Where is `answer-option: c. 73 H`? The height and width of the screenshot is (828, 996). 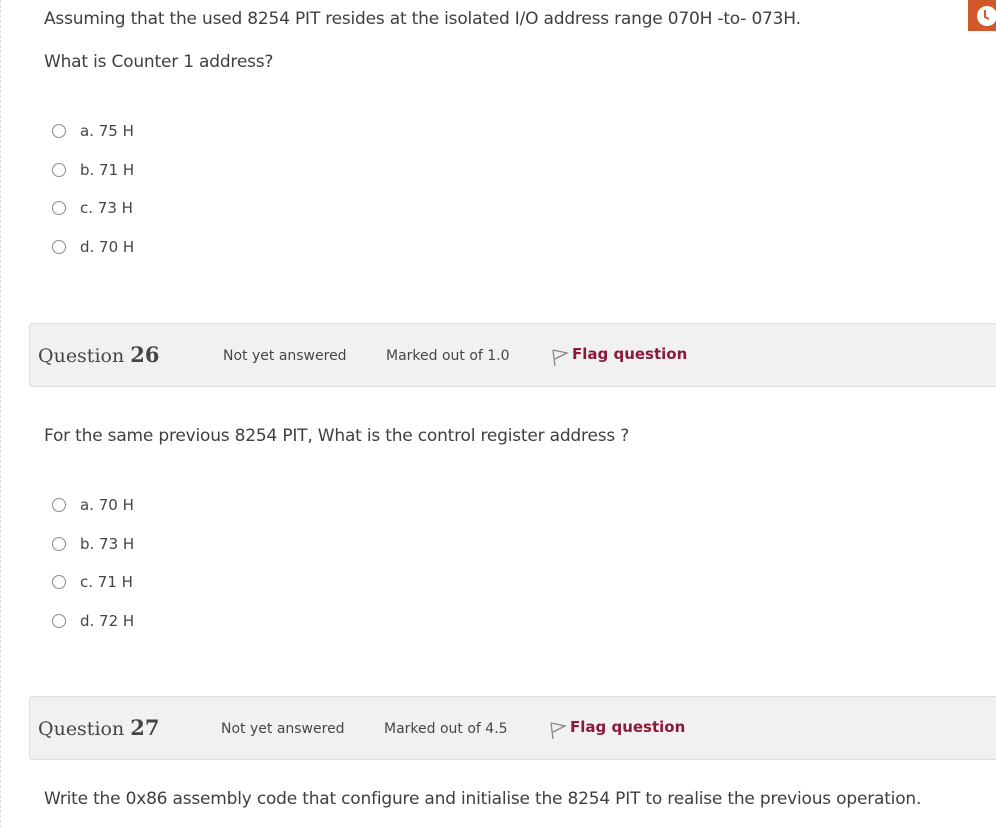 answer-option: c. 73 H is located at coordinates (93, 208).